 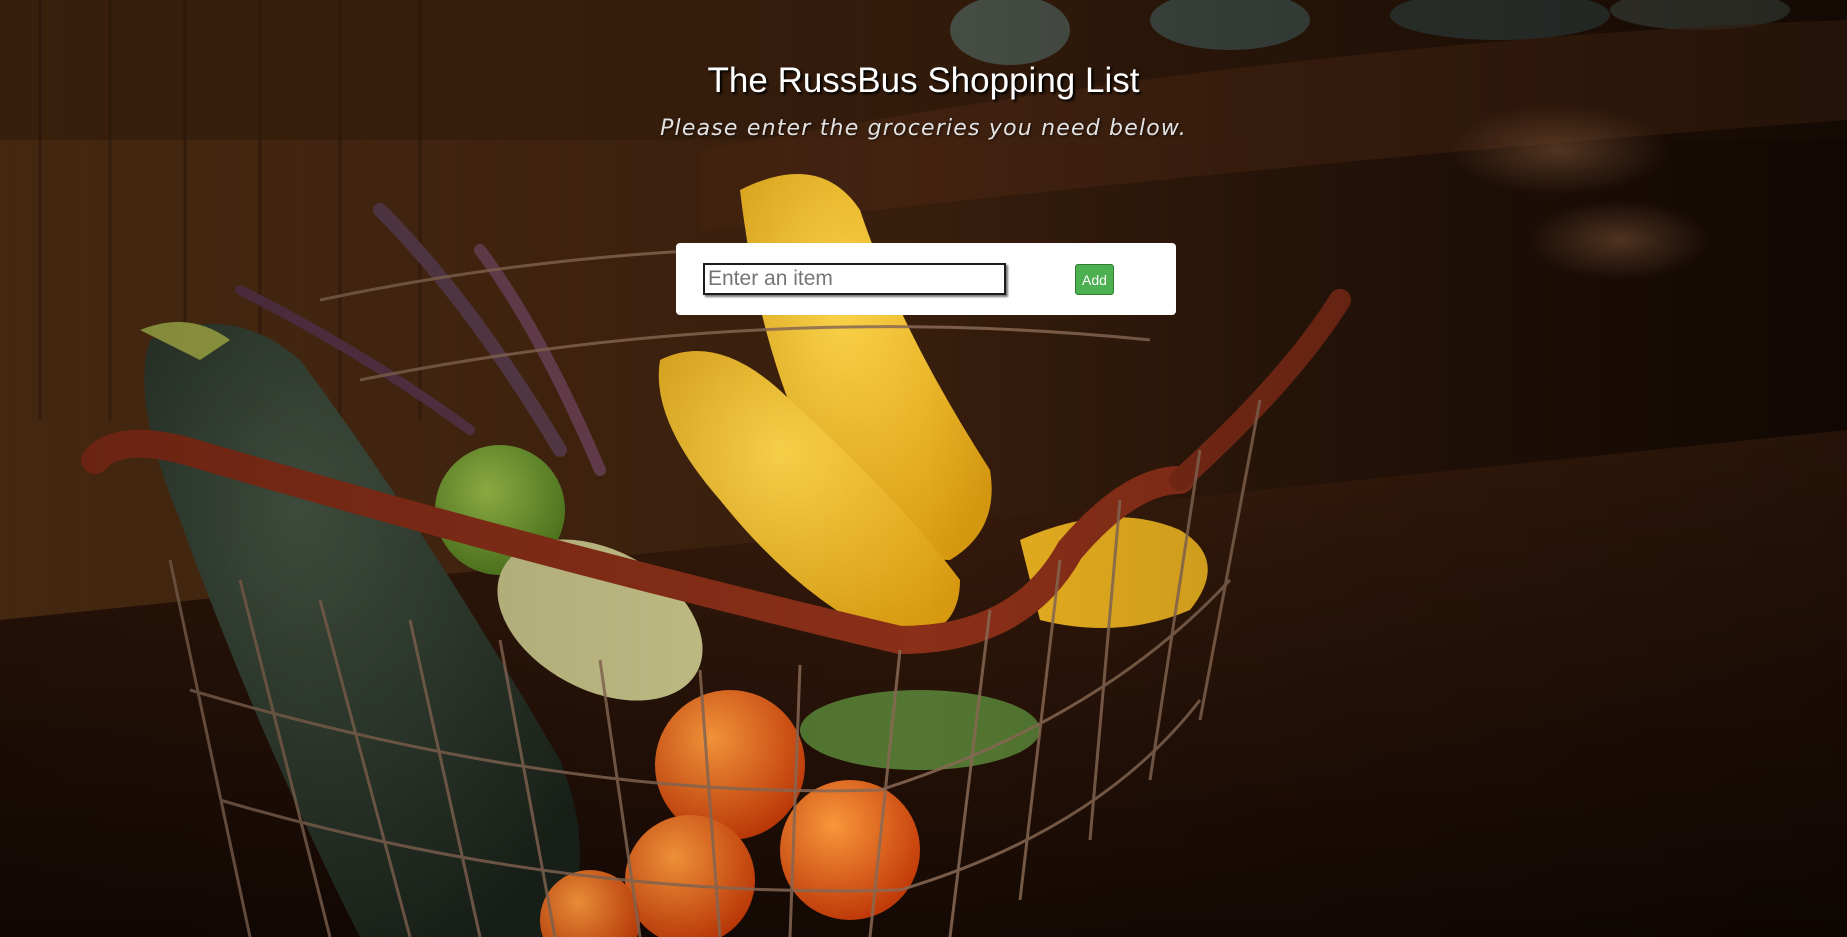 I want to click on add-item-form: Add, so click(x=926, y=279).